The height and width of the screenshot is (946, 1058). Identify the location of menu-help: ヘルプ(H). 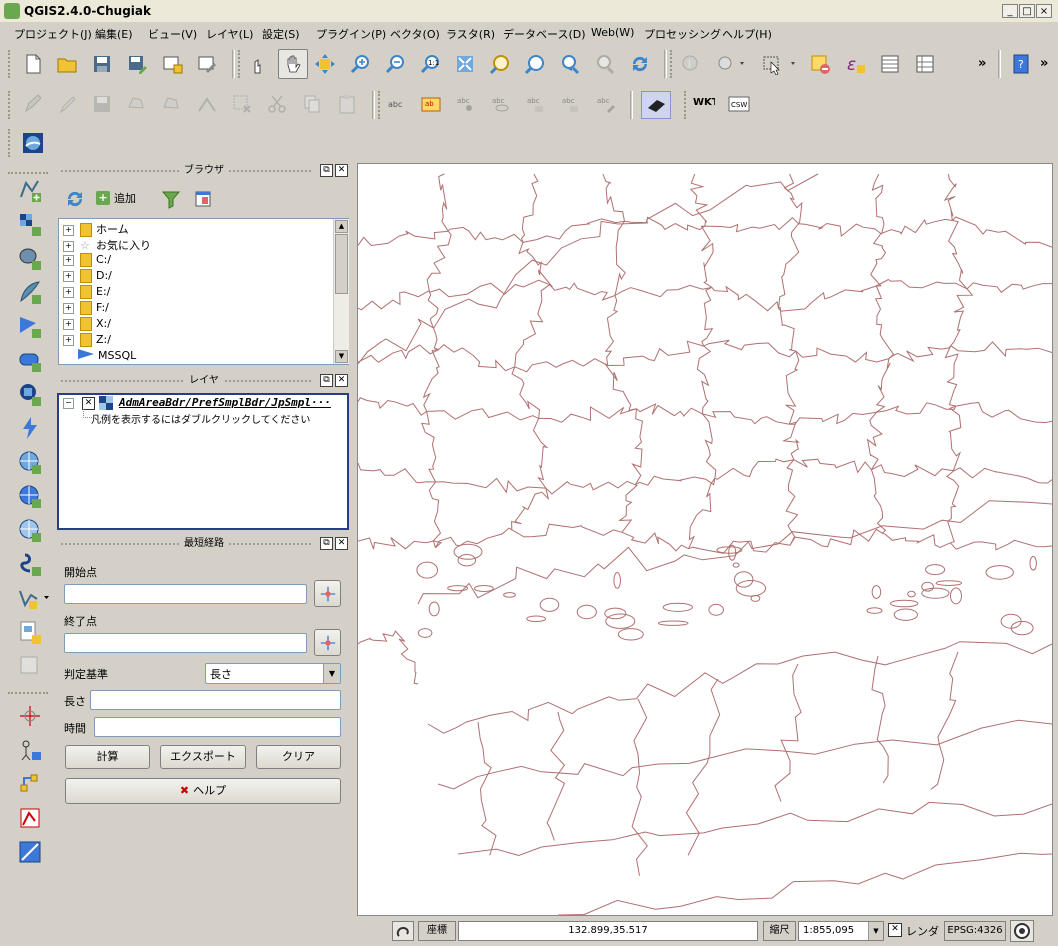
(747, 34).